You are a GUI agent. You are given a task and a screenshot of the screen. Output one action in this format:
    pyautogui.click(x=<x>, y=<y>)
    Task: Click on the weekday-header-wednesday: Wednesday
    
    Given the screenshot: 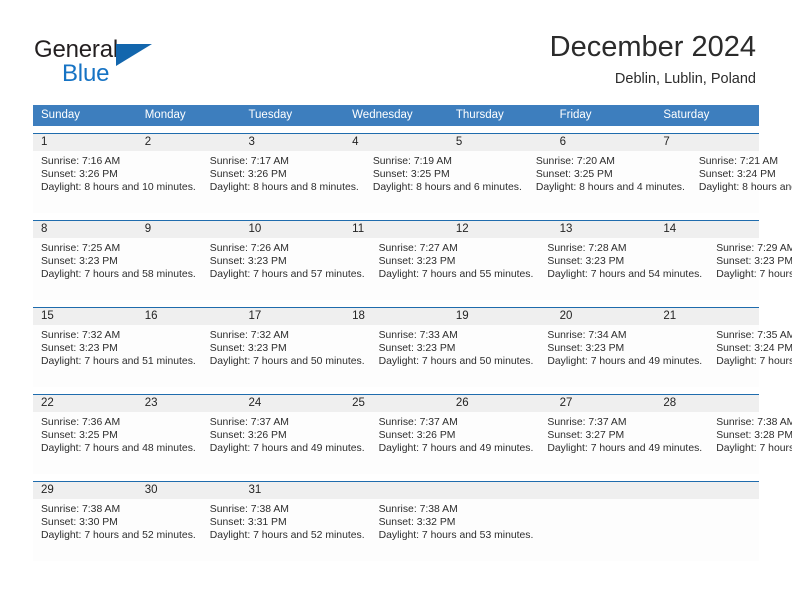 What is the action you would take?
    pyautogui.click(x=382, y=115)
    